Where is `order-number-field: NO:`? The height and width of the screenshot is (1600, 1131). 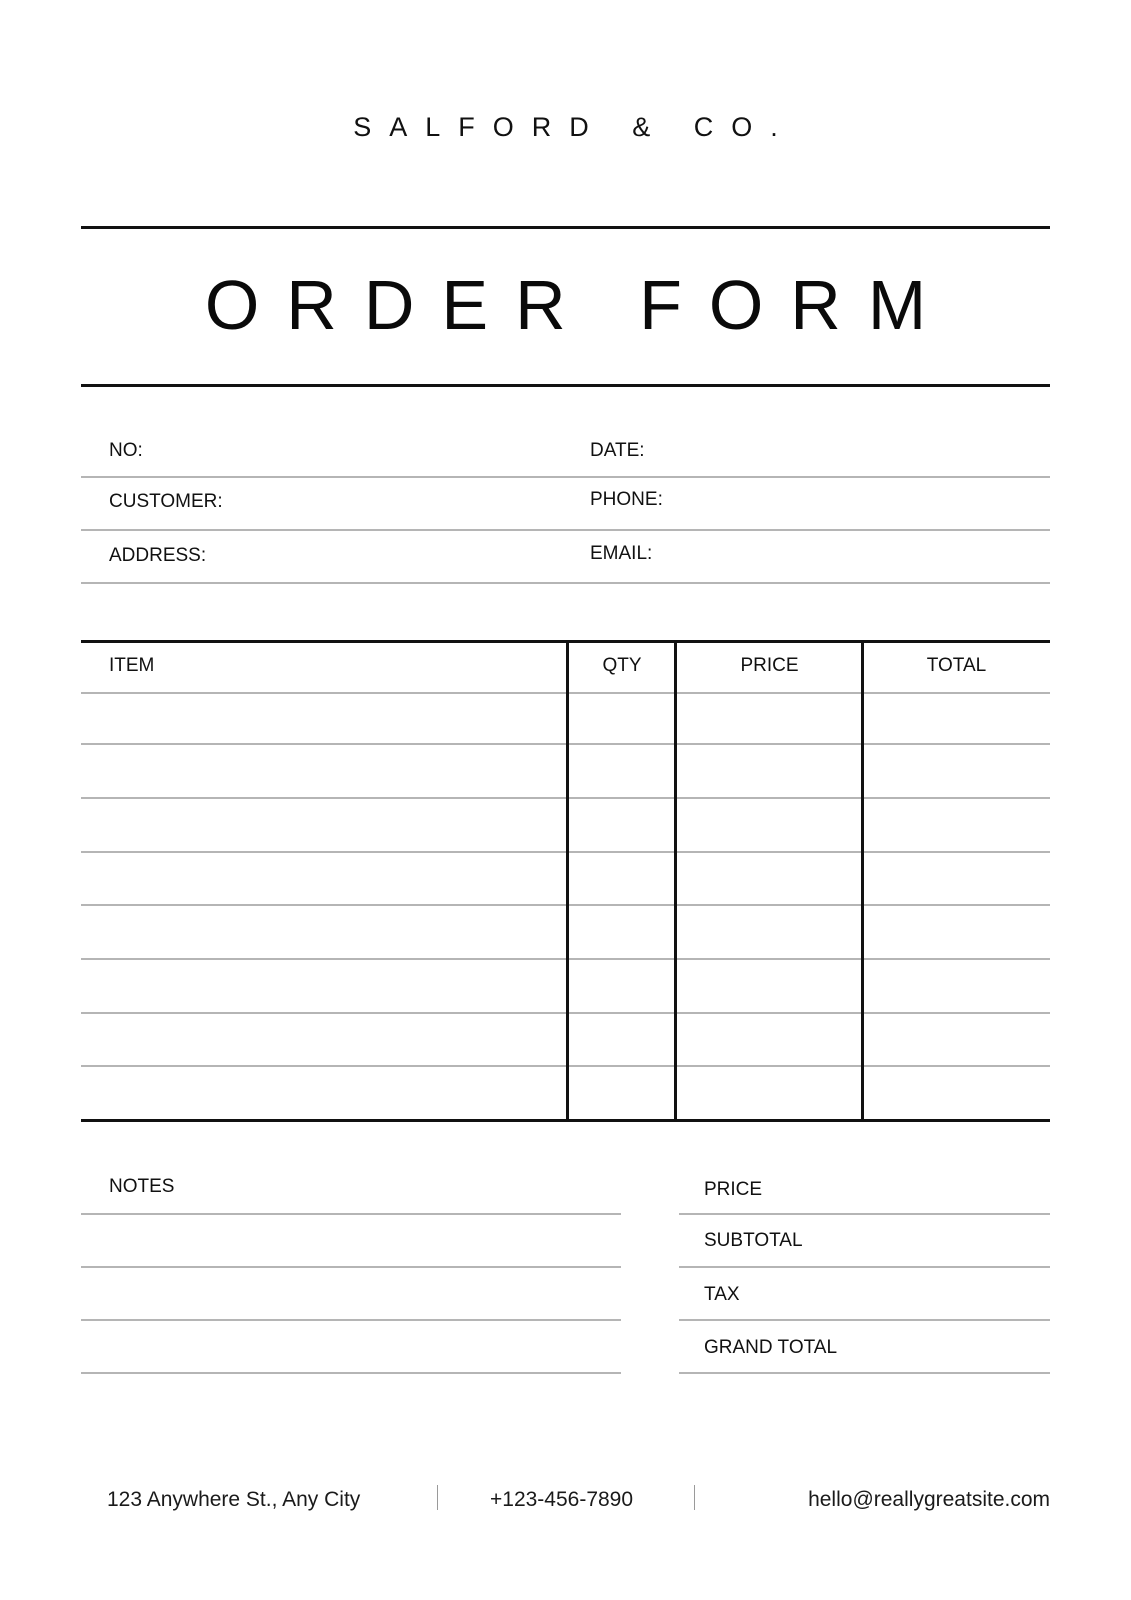 order-number-field: NO: is located at coordinates (126, 451).